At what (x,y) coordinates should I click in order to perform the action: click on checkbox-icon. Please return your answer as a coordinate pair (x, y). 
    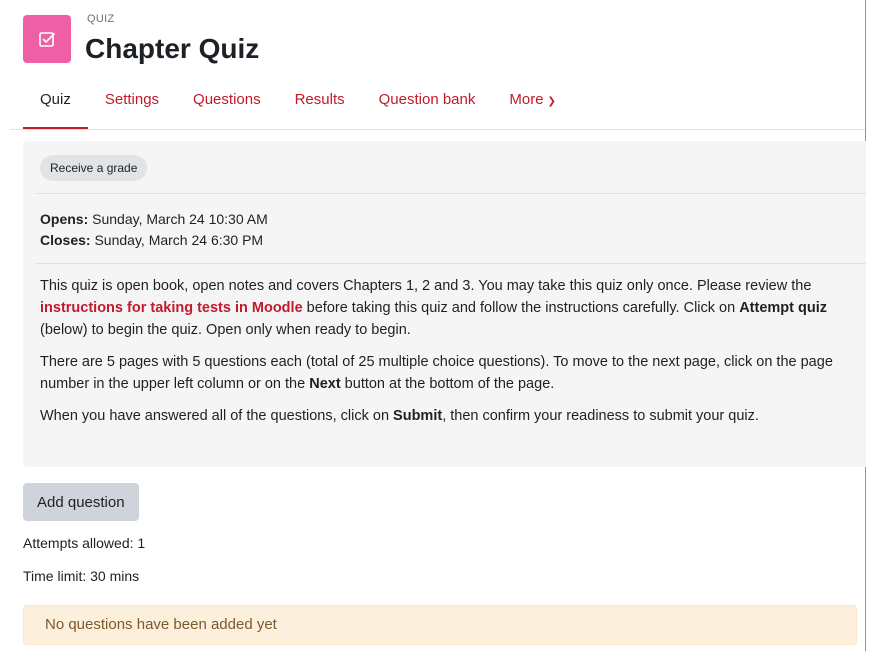
    Looking at the image, I should click on (47, 39).